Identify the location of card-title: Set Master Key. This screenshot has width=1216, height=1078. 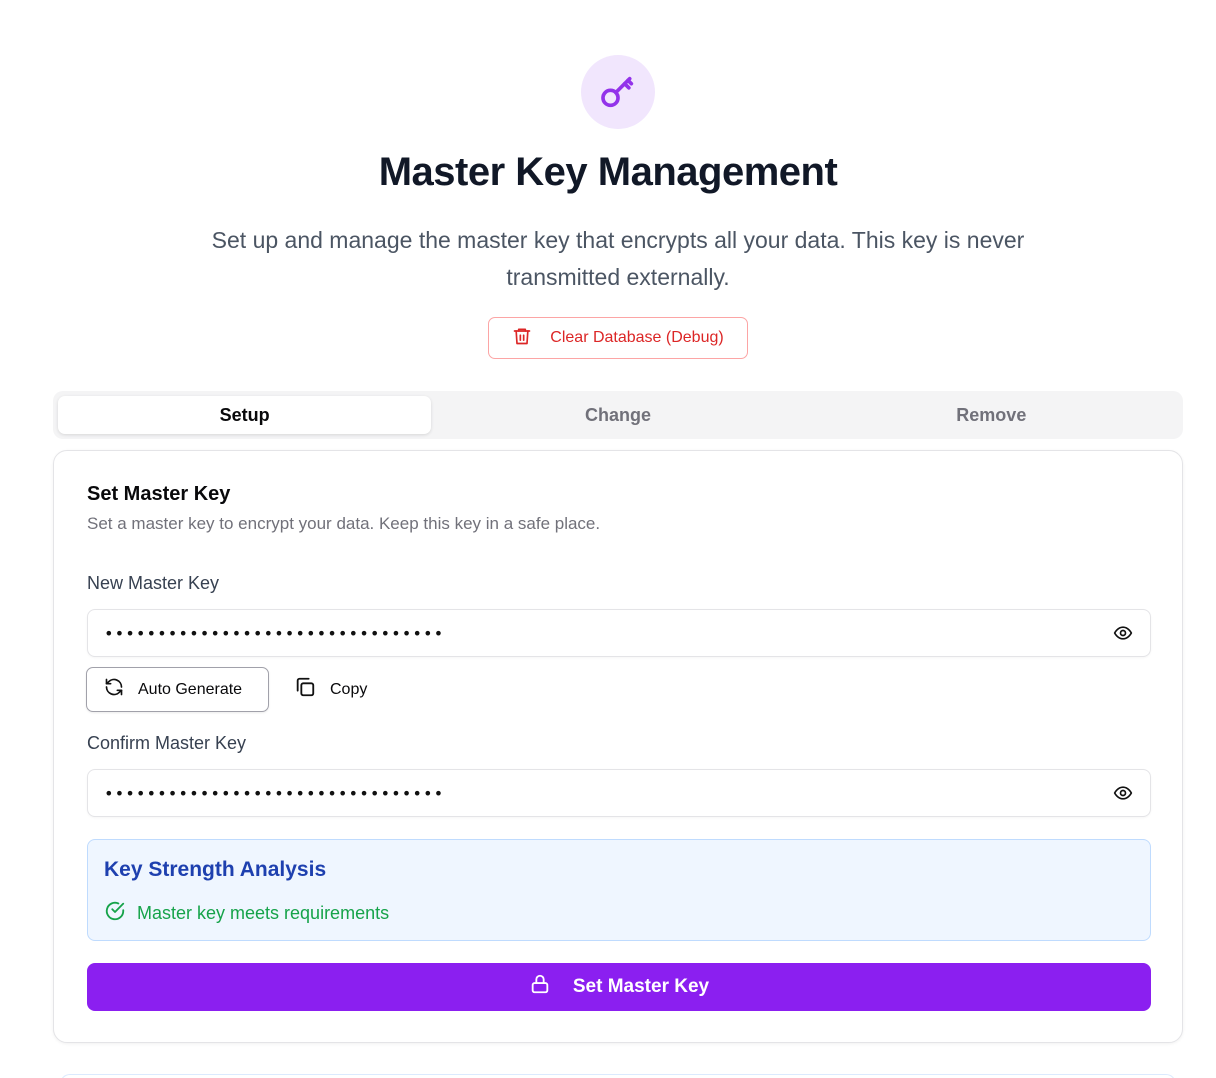
(159, 494).